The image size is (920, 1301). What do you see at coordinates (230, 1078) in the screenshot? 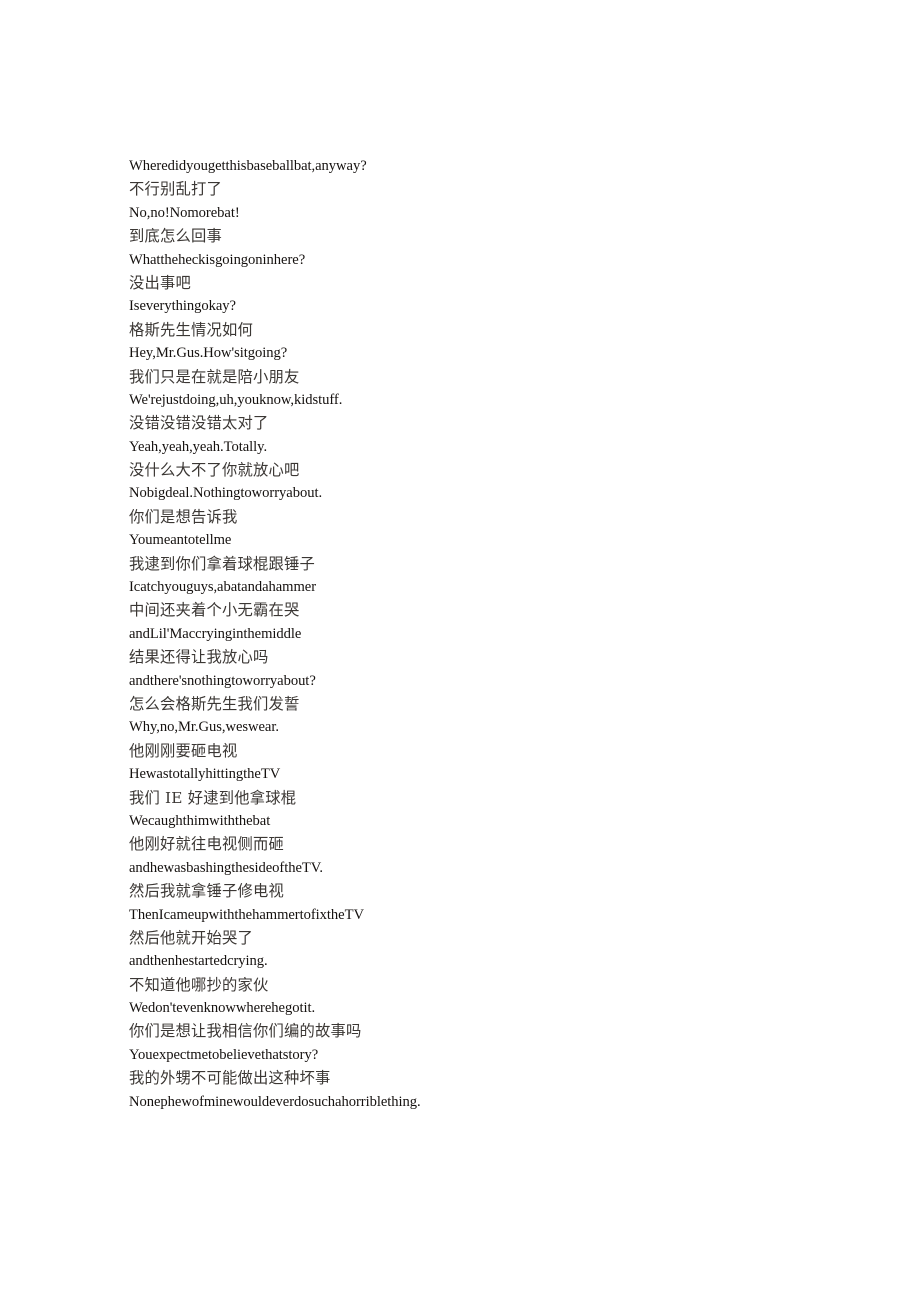
I see `subtitle-line-zh: 我的外甥不可能做出这种坏事` at bounding box center [230, 1078].